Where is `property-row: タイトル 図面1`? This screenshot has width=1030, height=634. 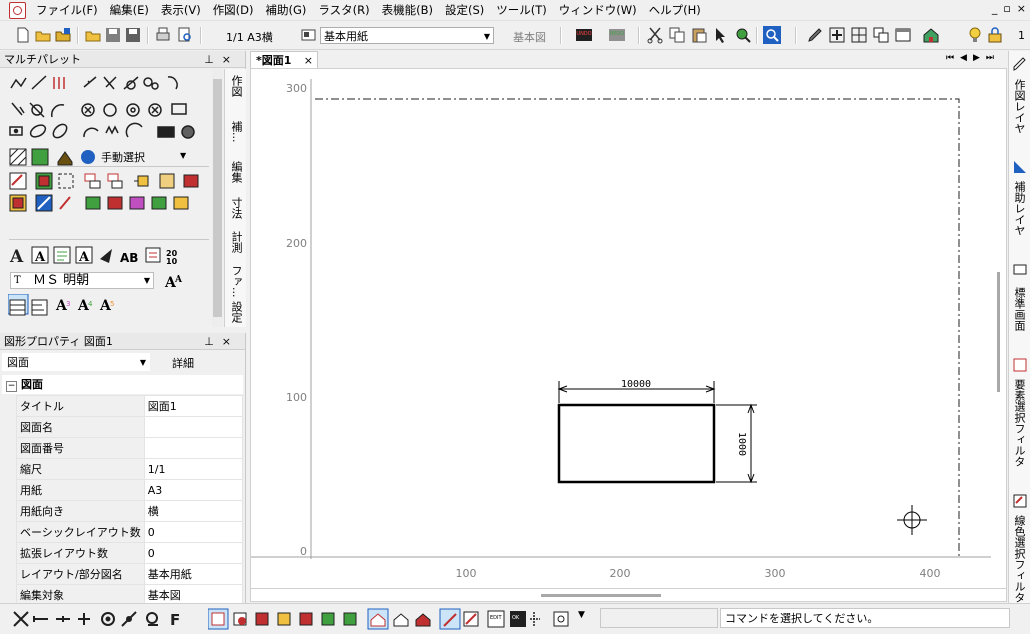 property-row: タイトル 図面1 is located at coordinates (130, 406).